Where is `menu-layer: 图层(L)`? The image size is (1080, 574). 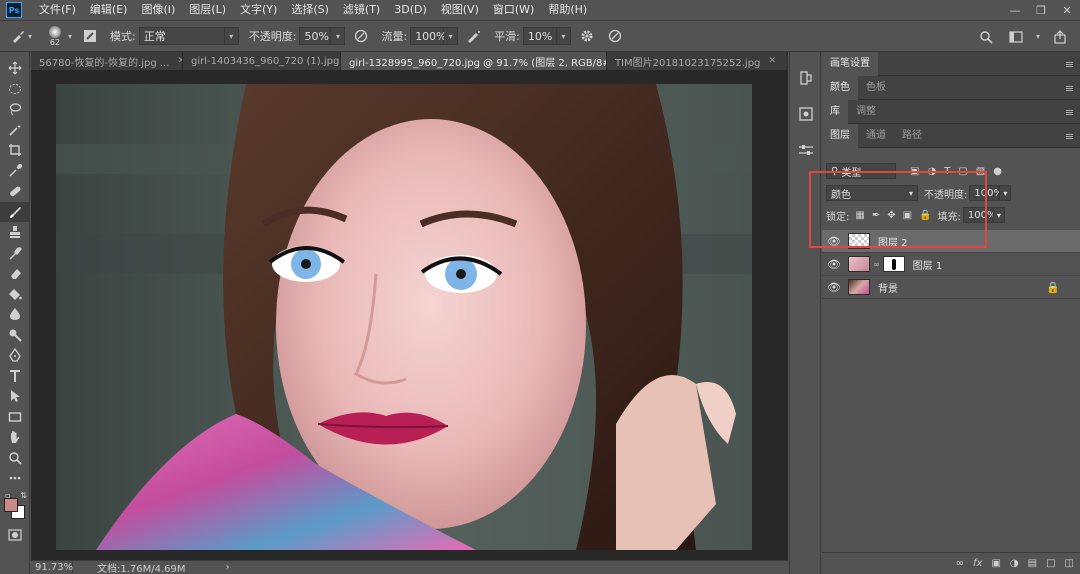
menu-layer: 图层(L) is located at coordinates (207, 10).